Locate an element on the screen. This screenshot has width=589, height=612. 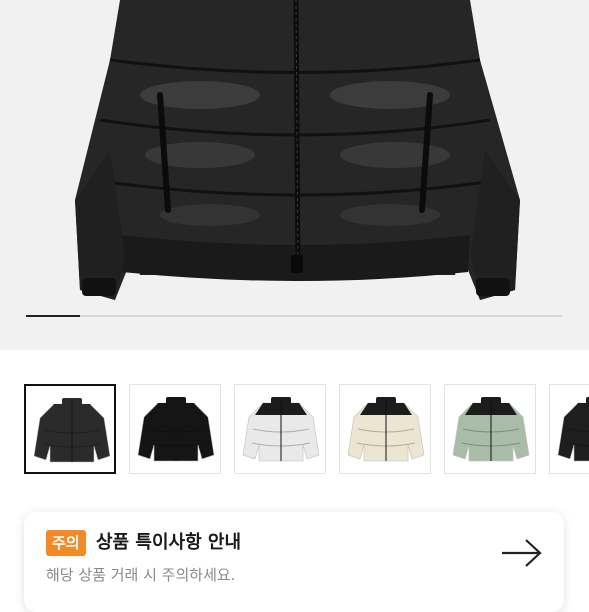
carousel-progress-indicator is located at coordinates (53, 316).